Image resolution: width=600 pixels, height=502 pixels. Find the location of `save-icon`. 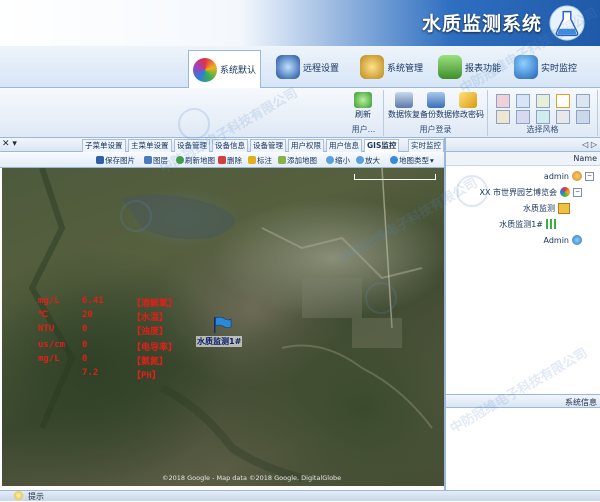

save-icon is located at coordinates (100, 160).